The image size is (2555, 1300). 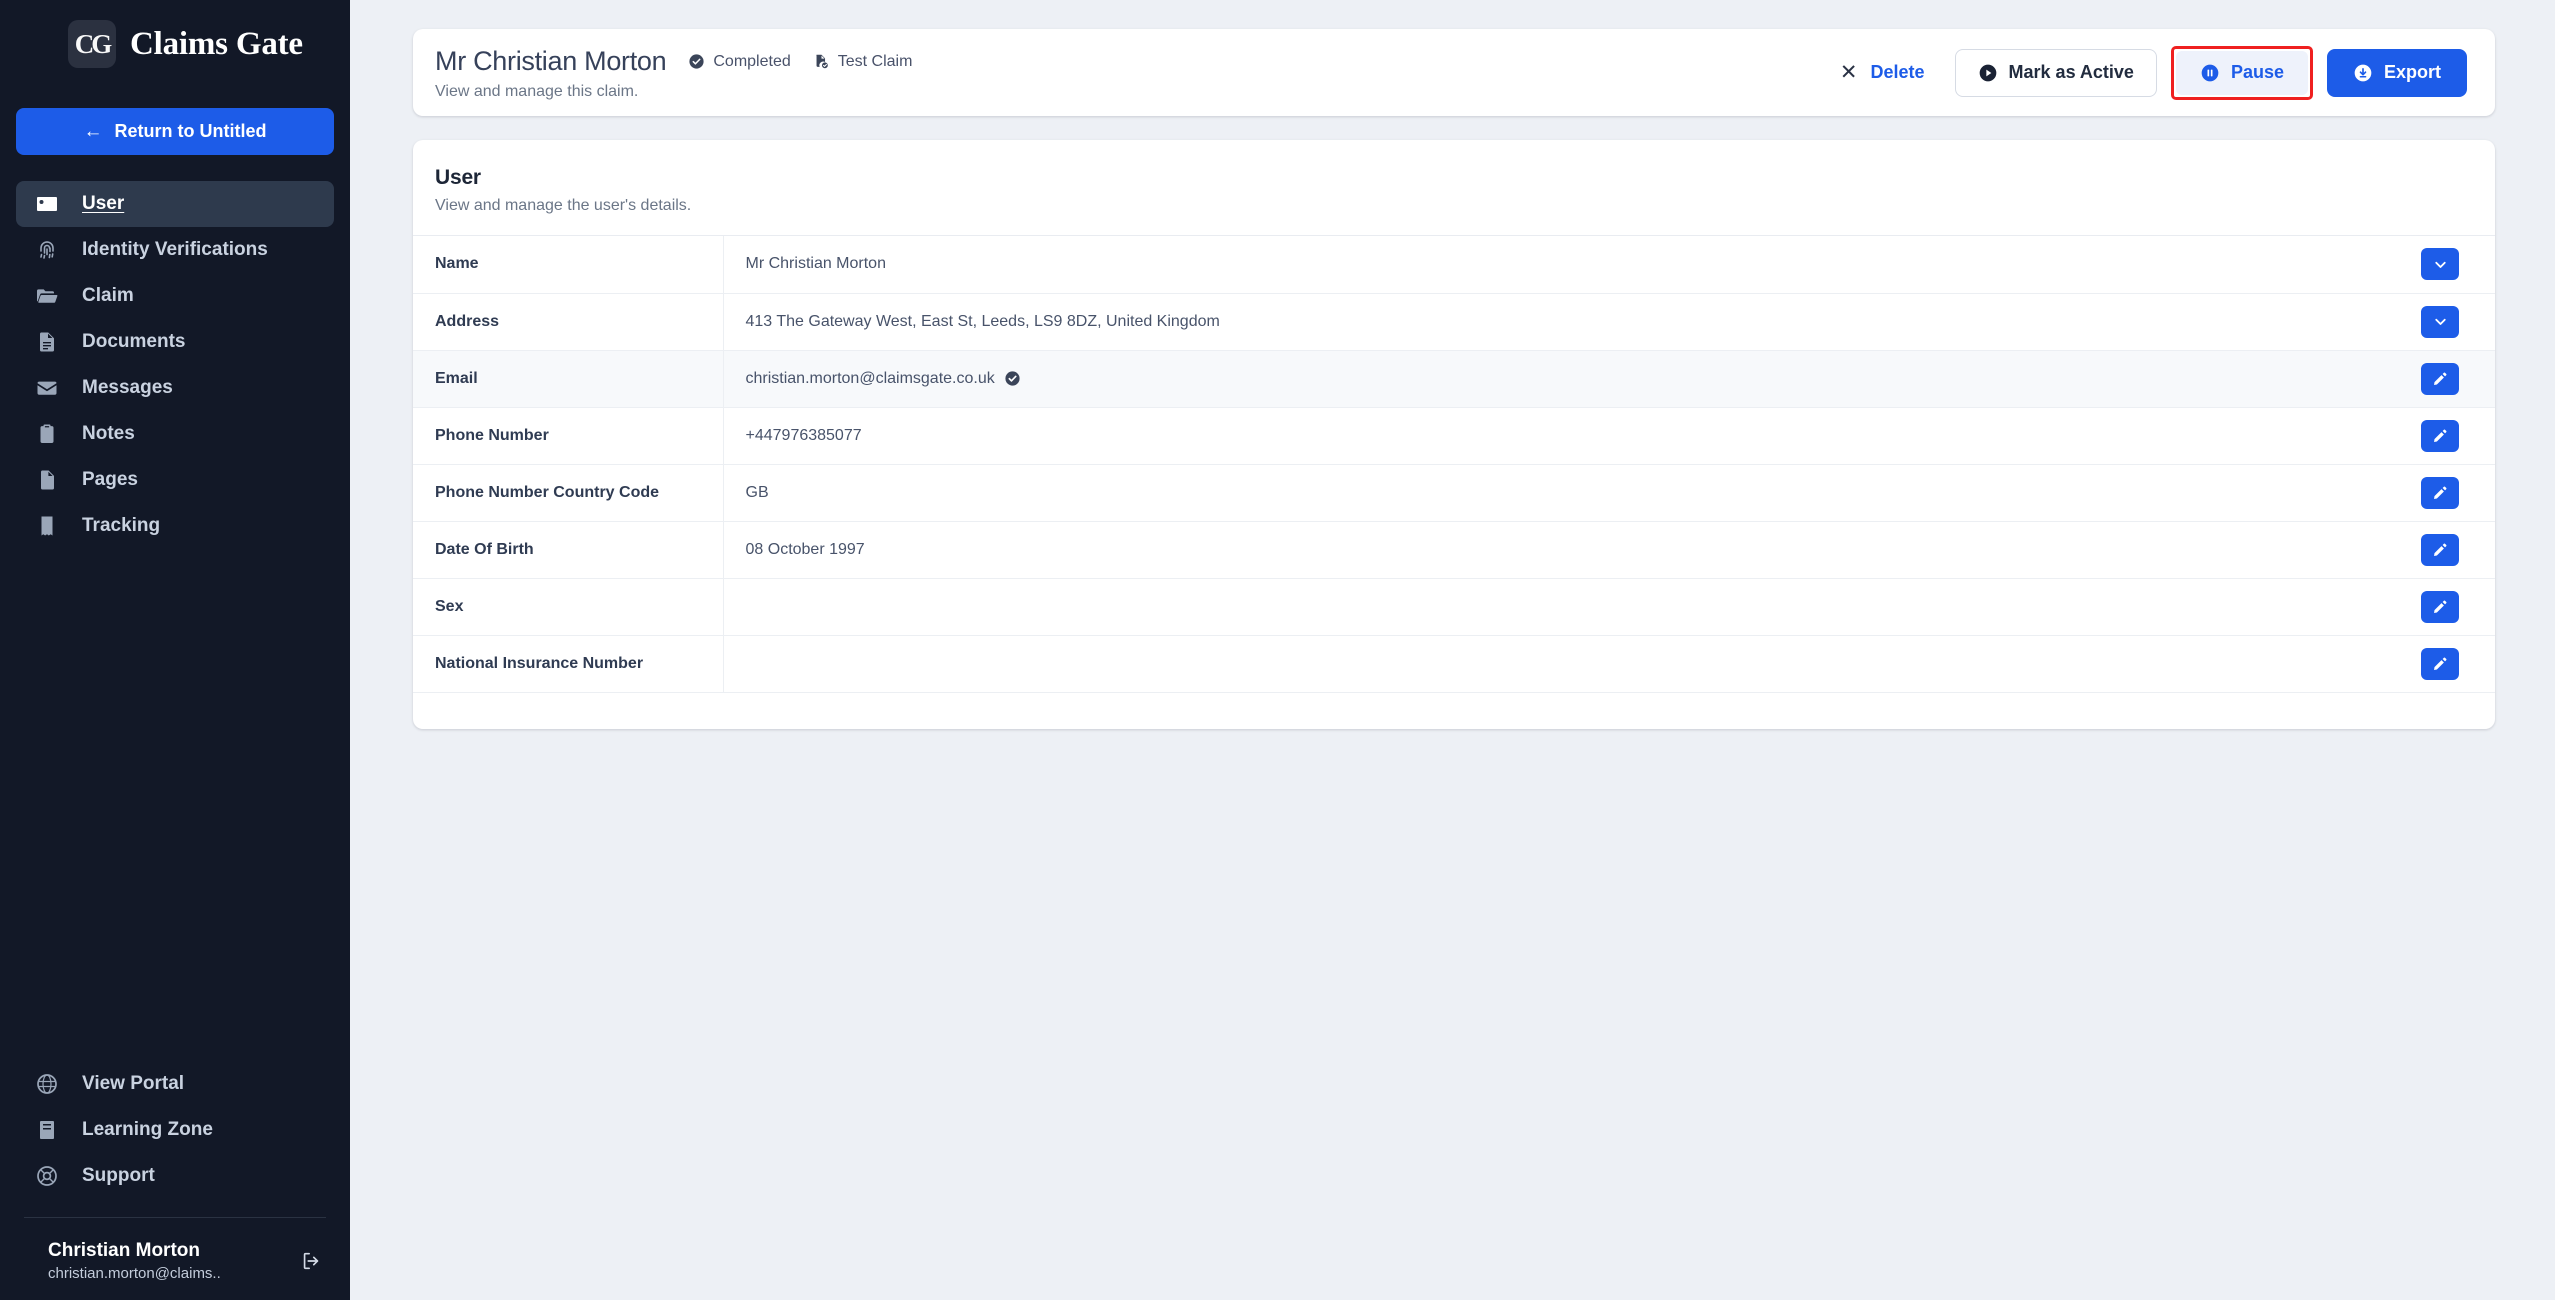 What do you see at coordinates (167, 480) in the screenshot?
I see `sidebar-item-pages: Pages` at bounding box center [167, 480].